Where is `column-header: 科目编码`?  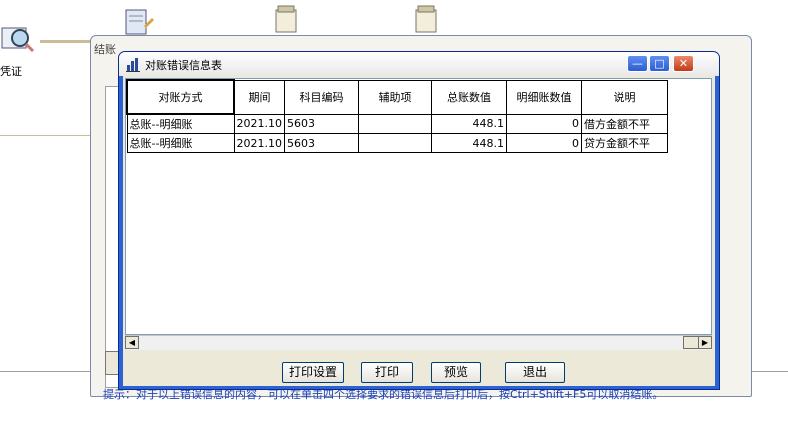
column-header: 科目编码 is located at coordinates (321, 97).